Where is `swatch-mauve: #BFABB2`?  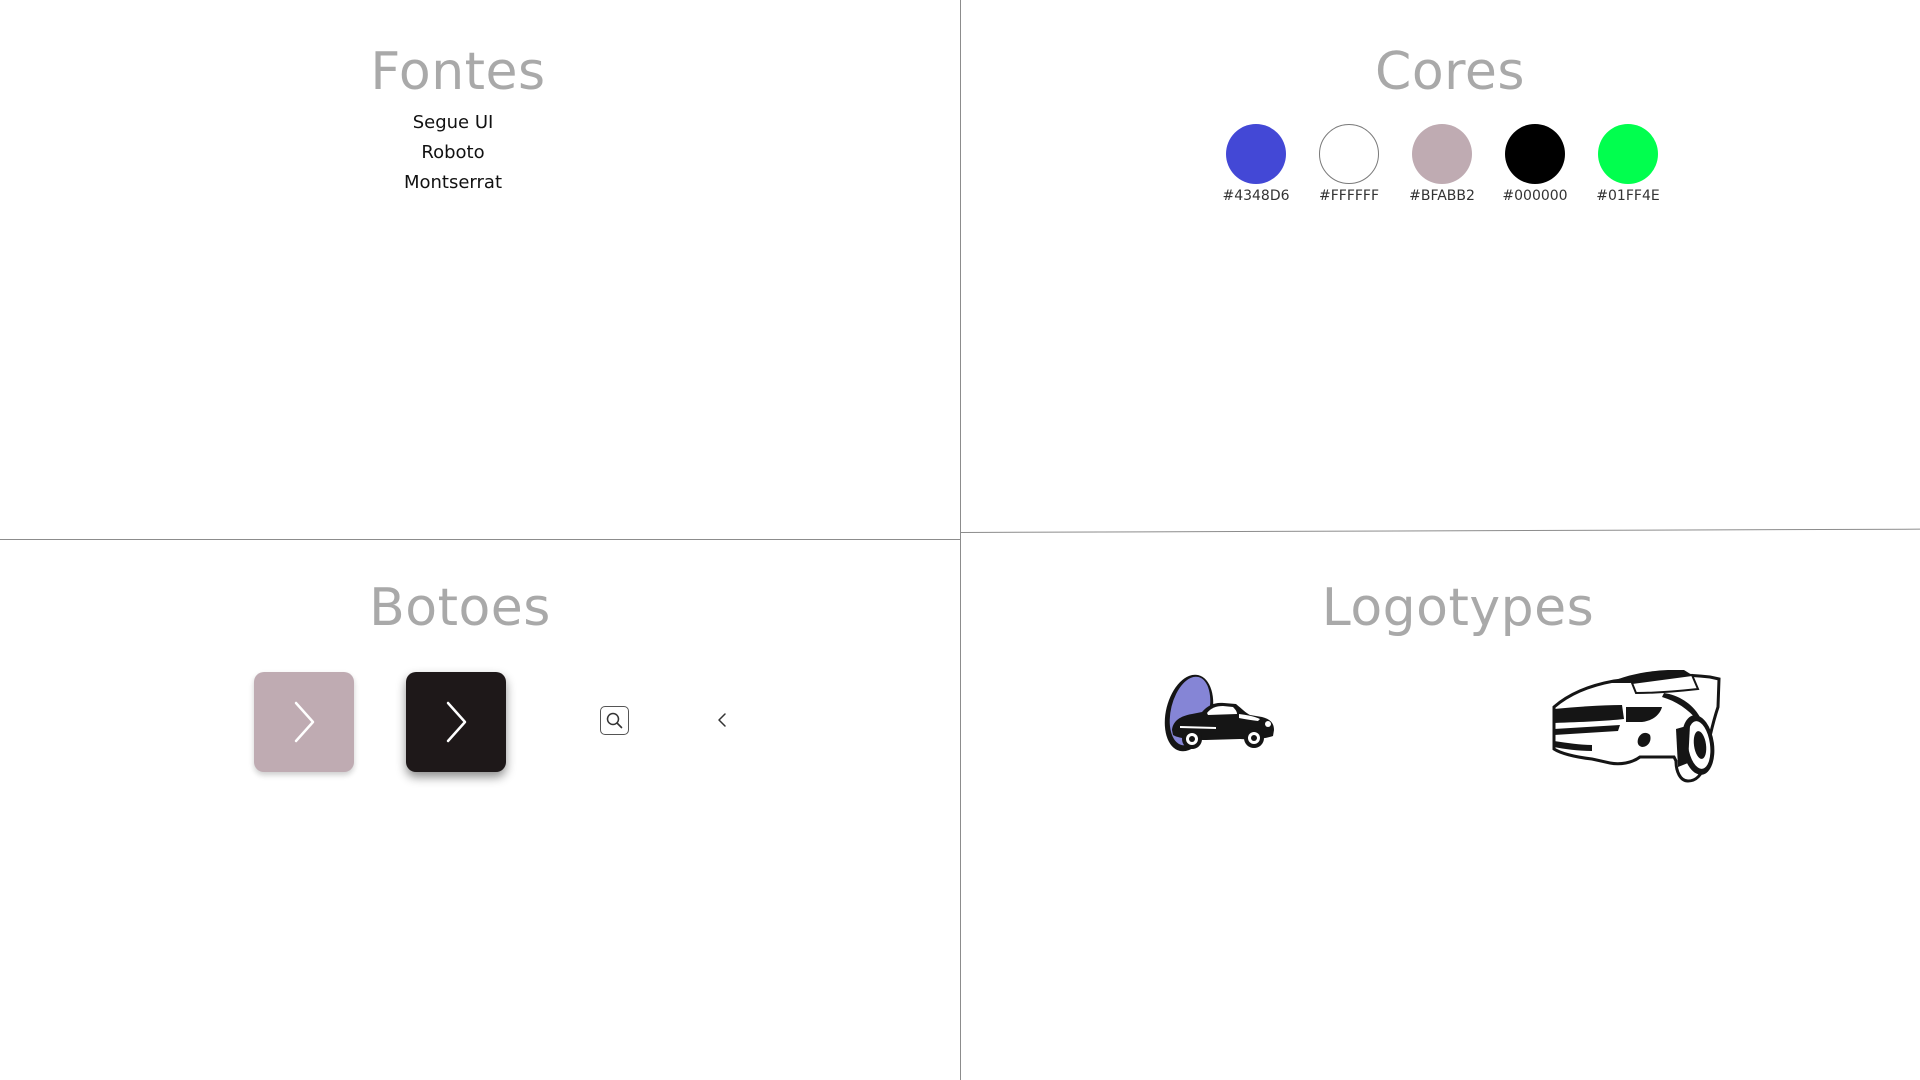
swatch-mauve: #BFABB2 is located at coordinates (1442, 169).